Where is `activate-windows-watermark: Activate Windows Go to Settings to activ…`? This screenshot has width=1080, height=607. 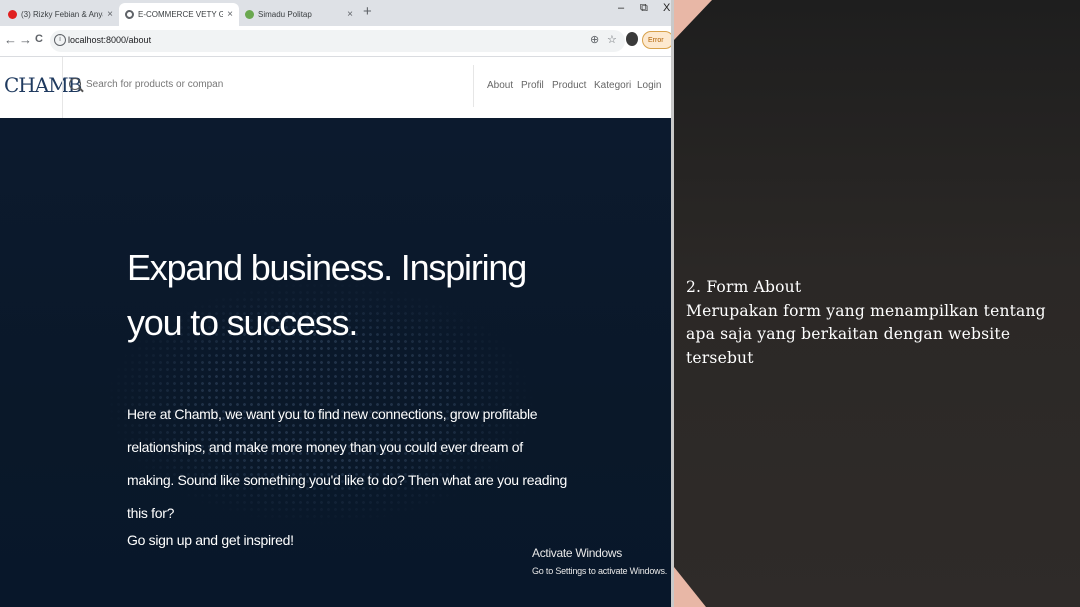
activate-windows-watermark: Activate Windows Go to Settings to activ… is located at coordinates (599, 561).